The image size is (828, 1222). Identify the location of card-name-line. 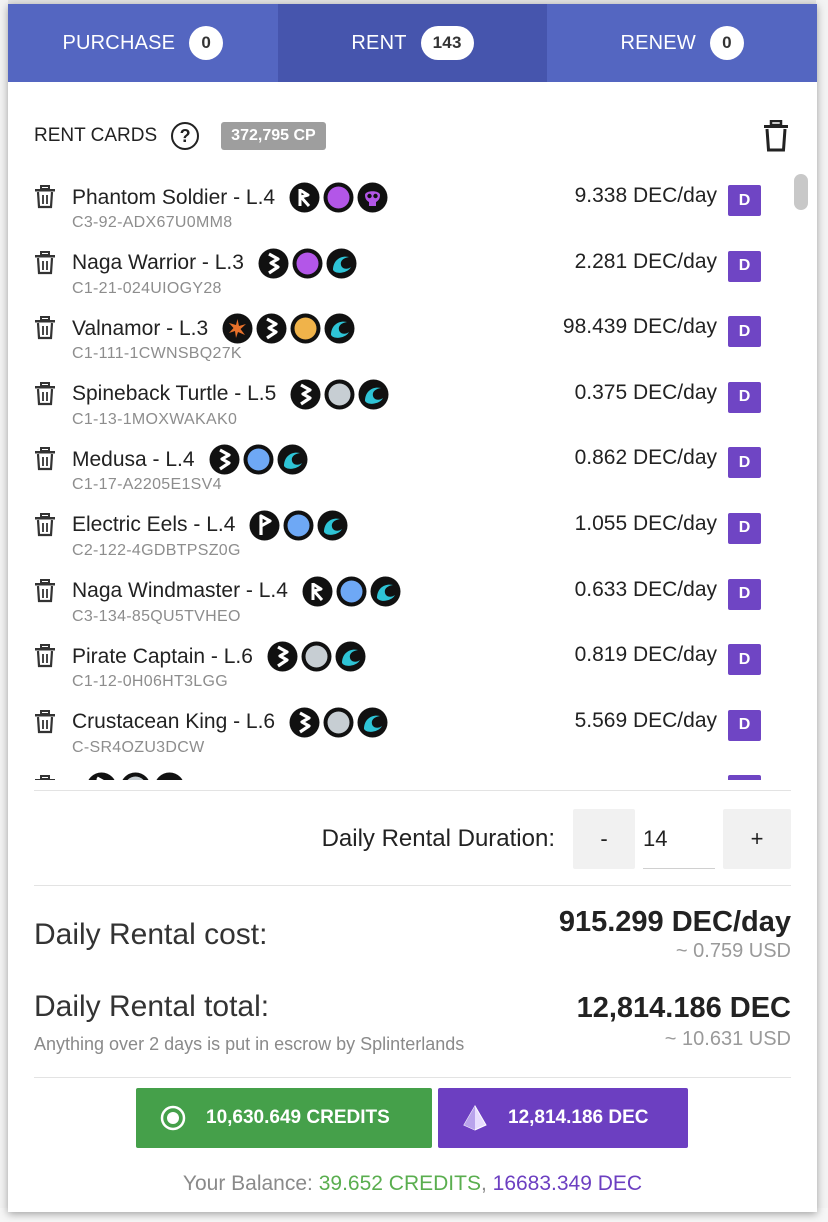
(128, 776).